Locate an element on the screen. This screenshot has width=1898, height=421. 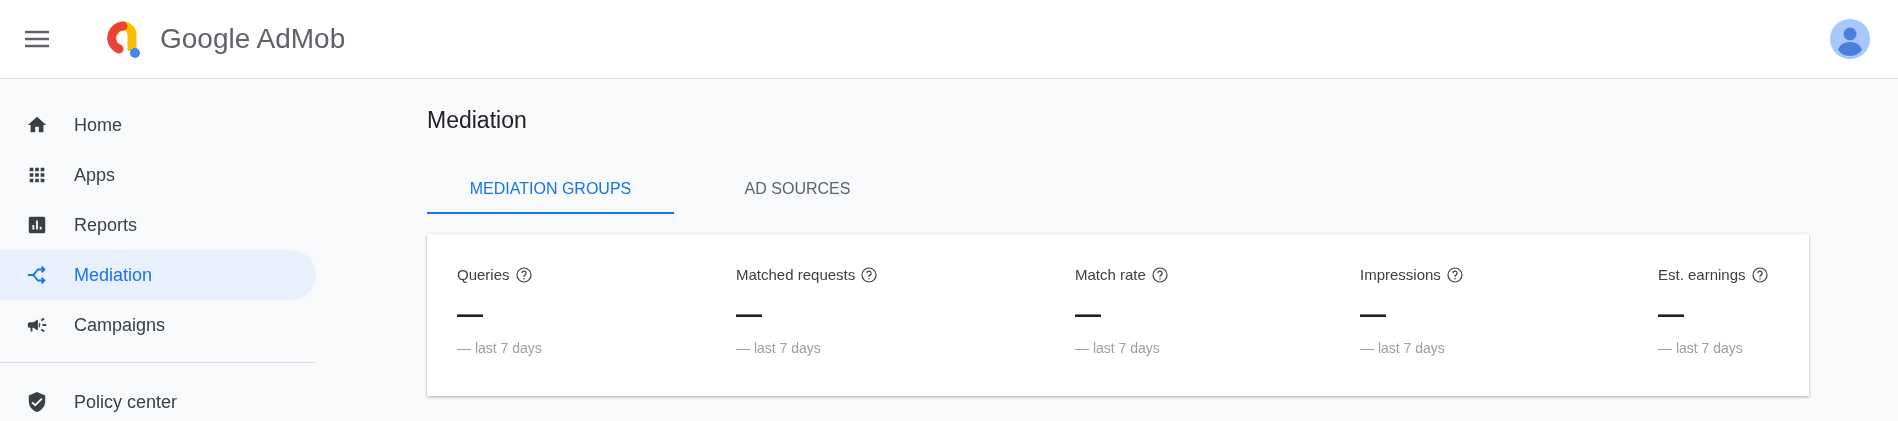
sidebar-item: Apps is located at coordinates (158, 175).